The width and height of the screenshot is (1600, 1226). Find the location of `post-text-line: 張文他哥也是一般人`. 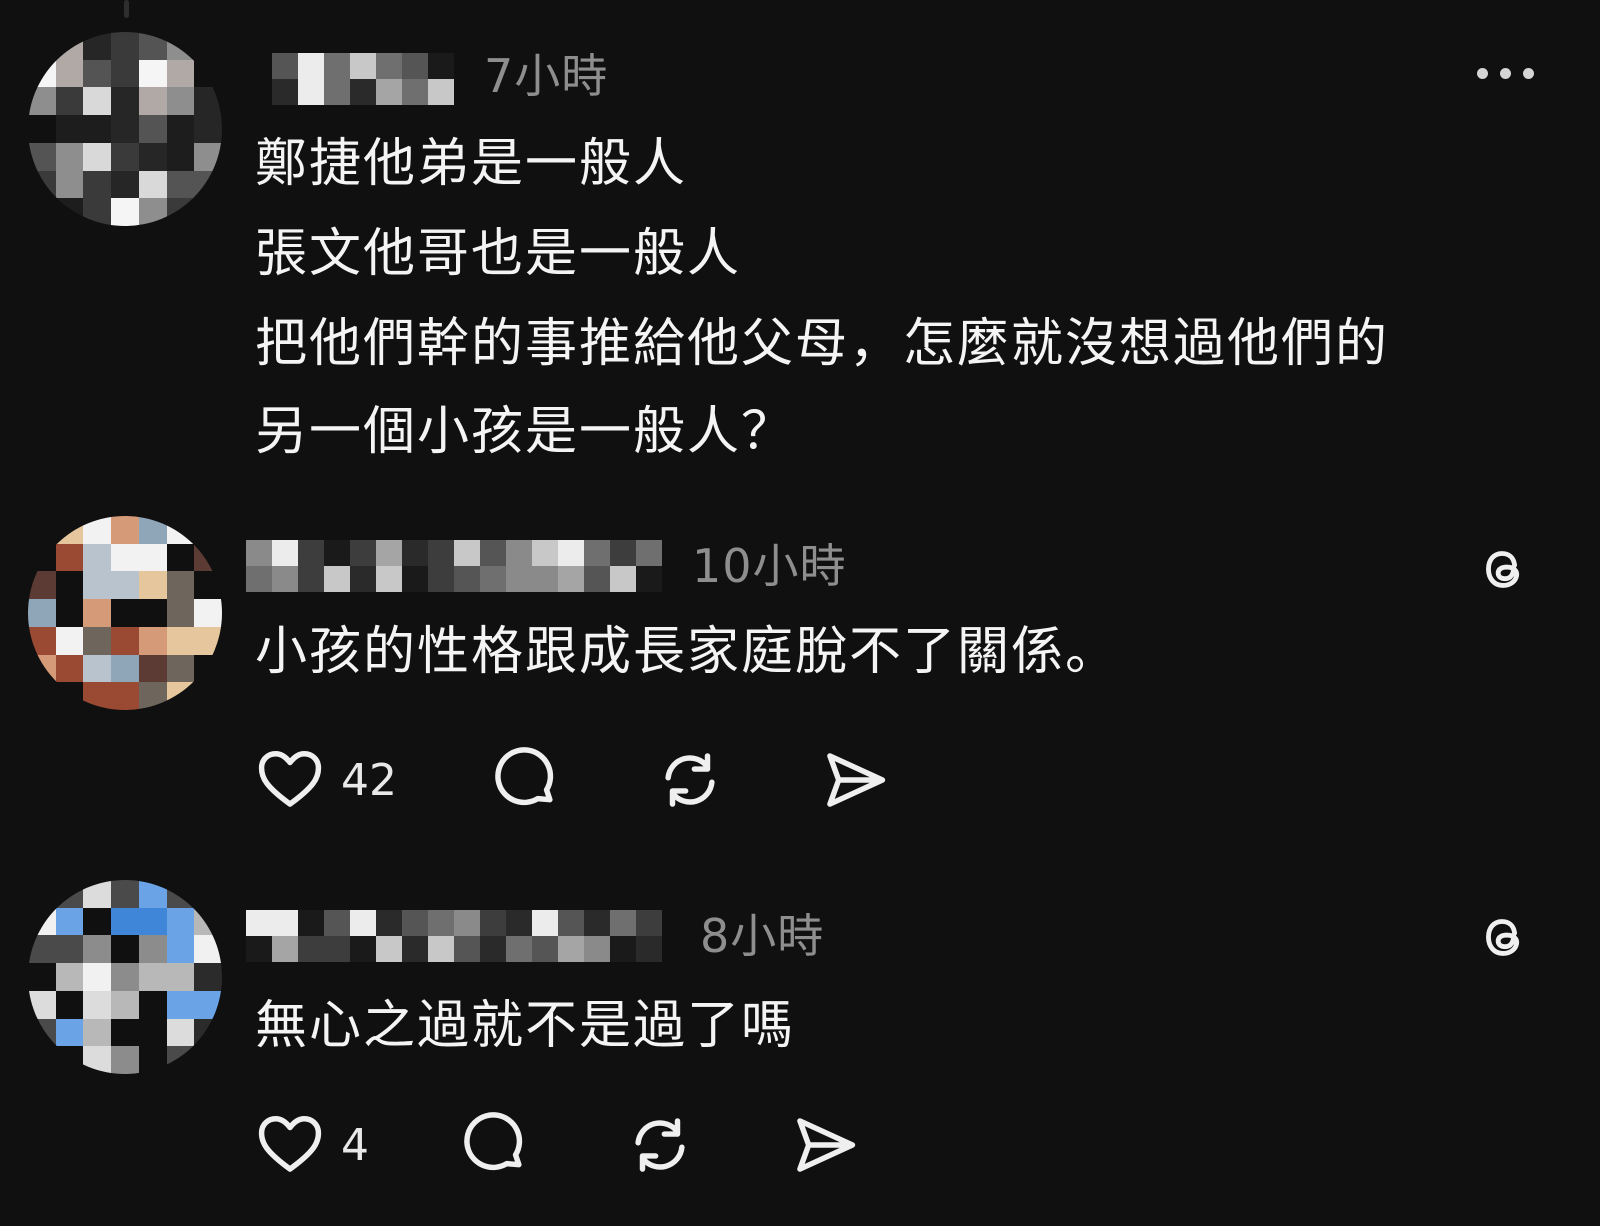

post-text-line: 張文他哥也是一般人 is located at coordinates (498, 254).